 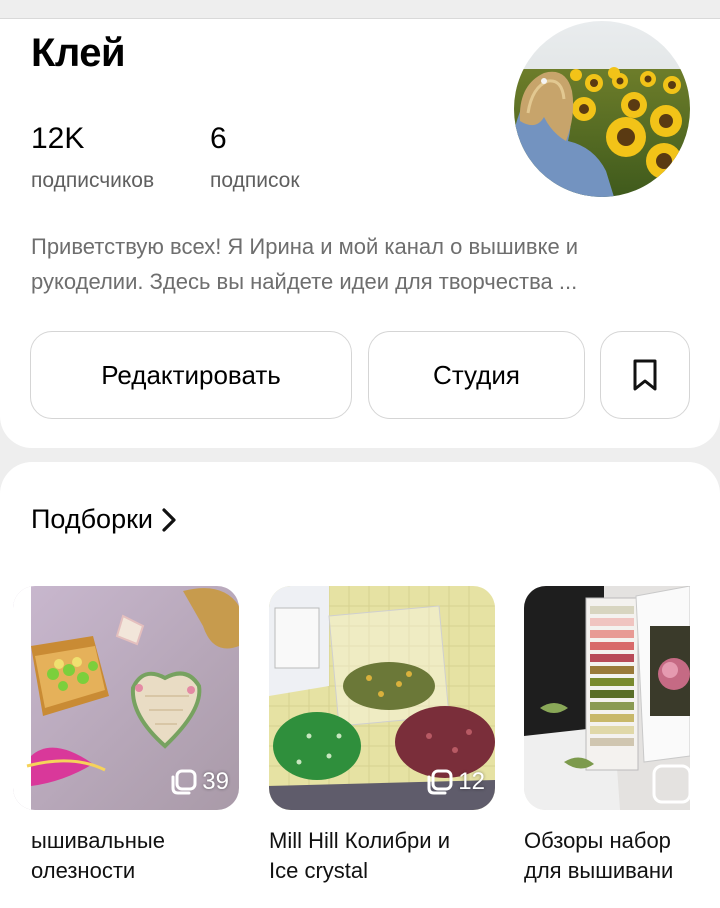 I want to click on channel-name: Клей, so click(x=78, y=53).